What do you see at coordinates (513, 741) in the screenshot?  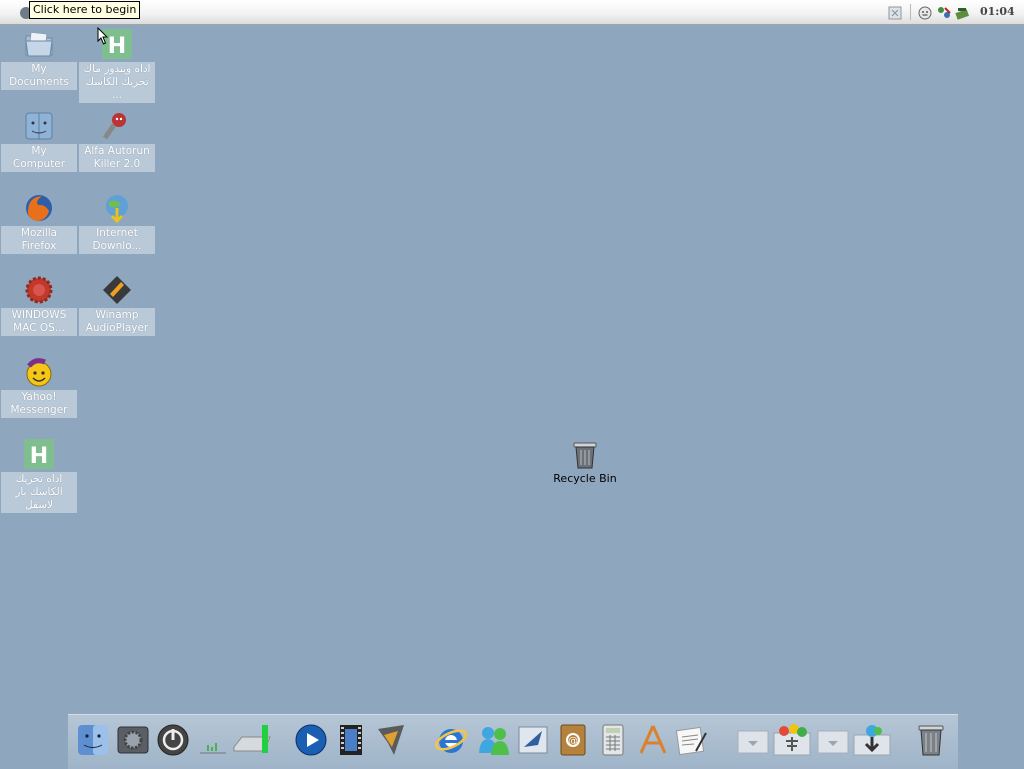 I see `dock: @` at bounding box center [513, 741].